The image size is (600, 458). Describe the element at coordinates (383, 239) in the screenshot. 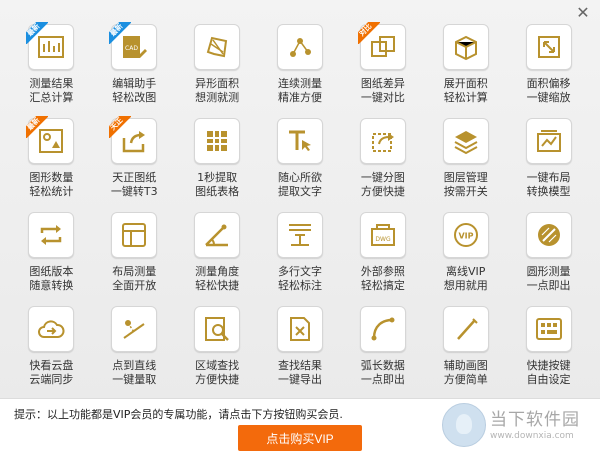

I see `svg-text: DWG` at that location.